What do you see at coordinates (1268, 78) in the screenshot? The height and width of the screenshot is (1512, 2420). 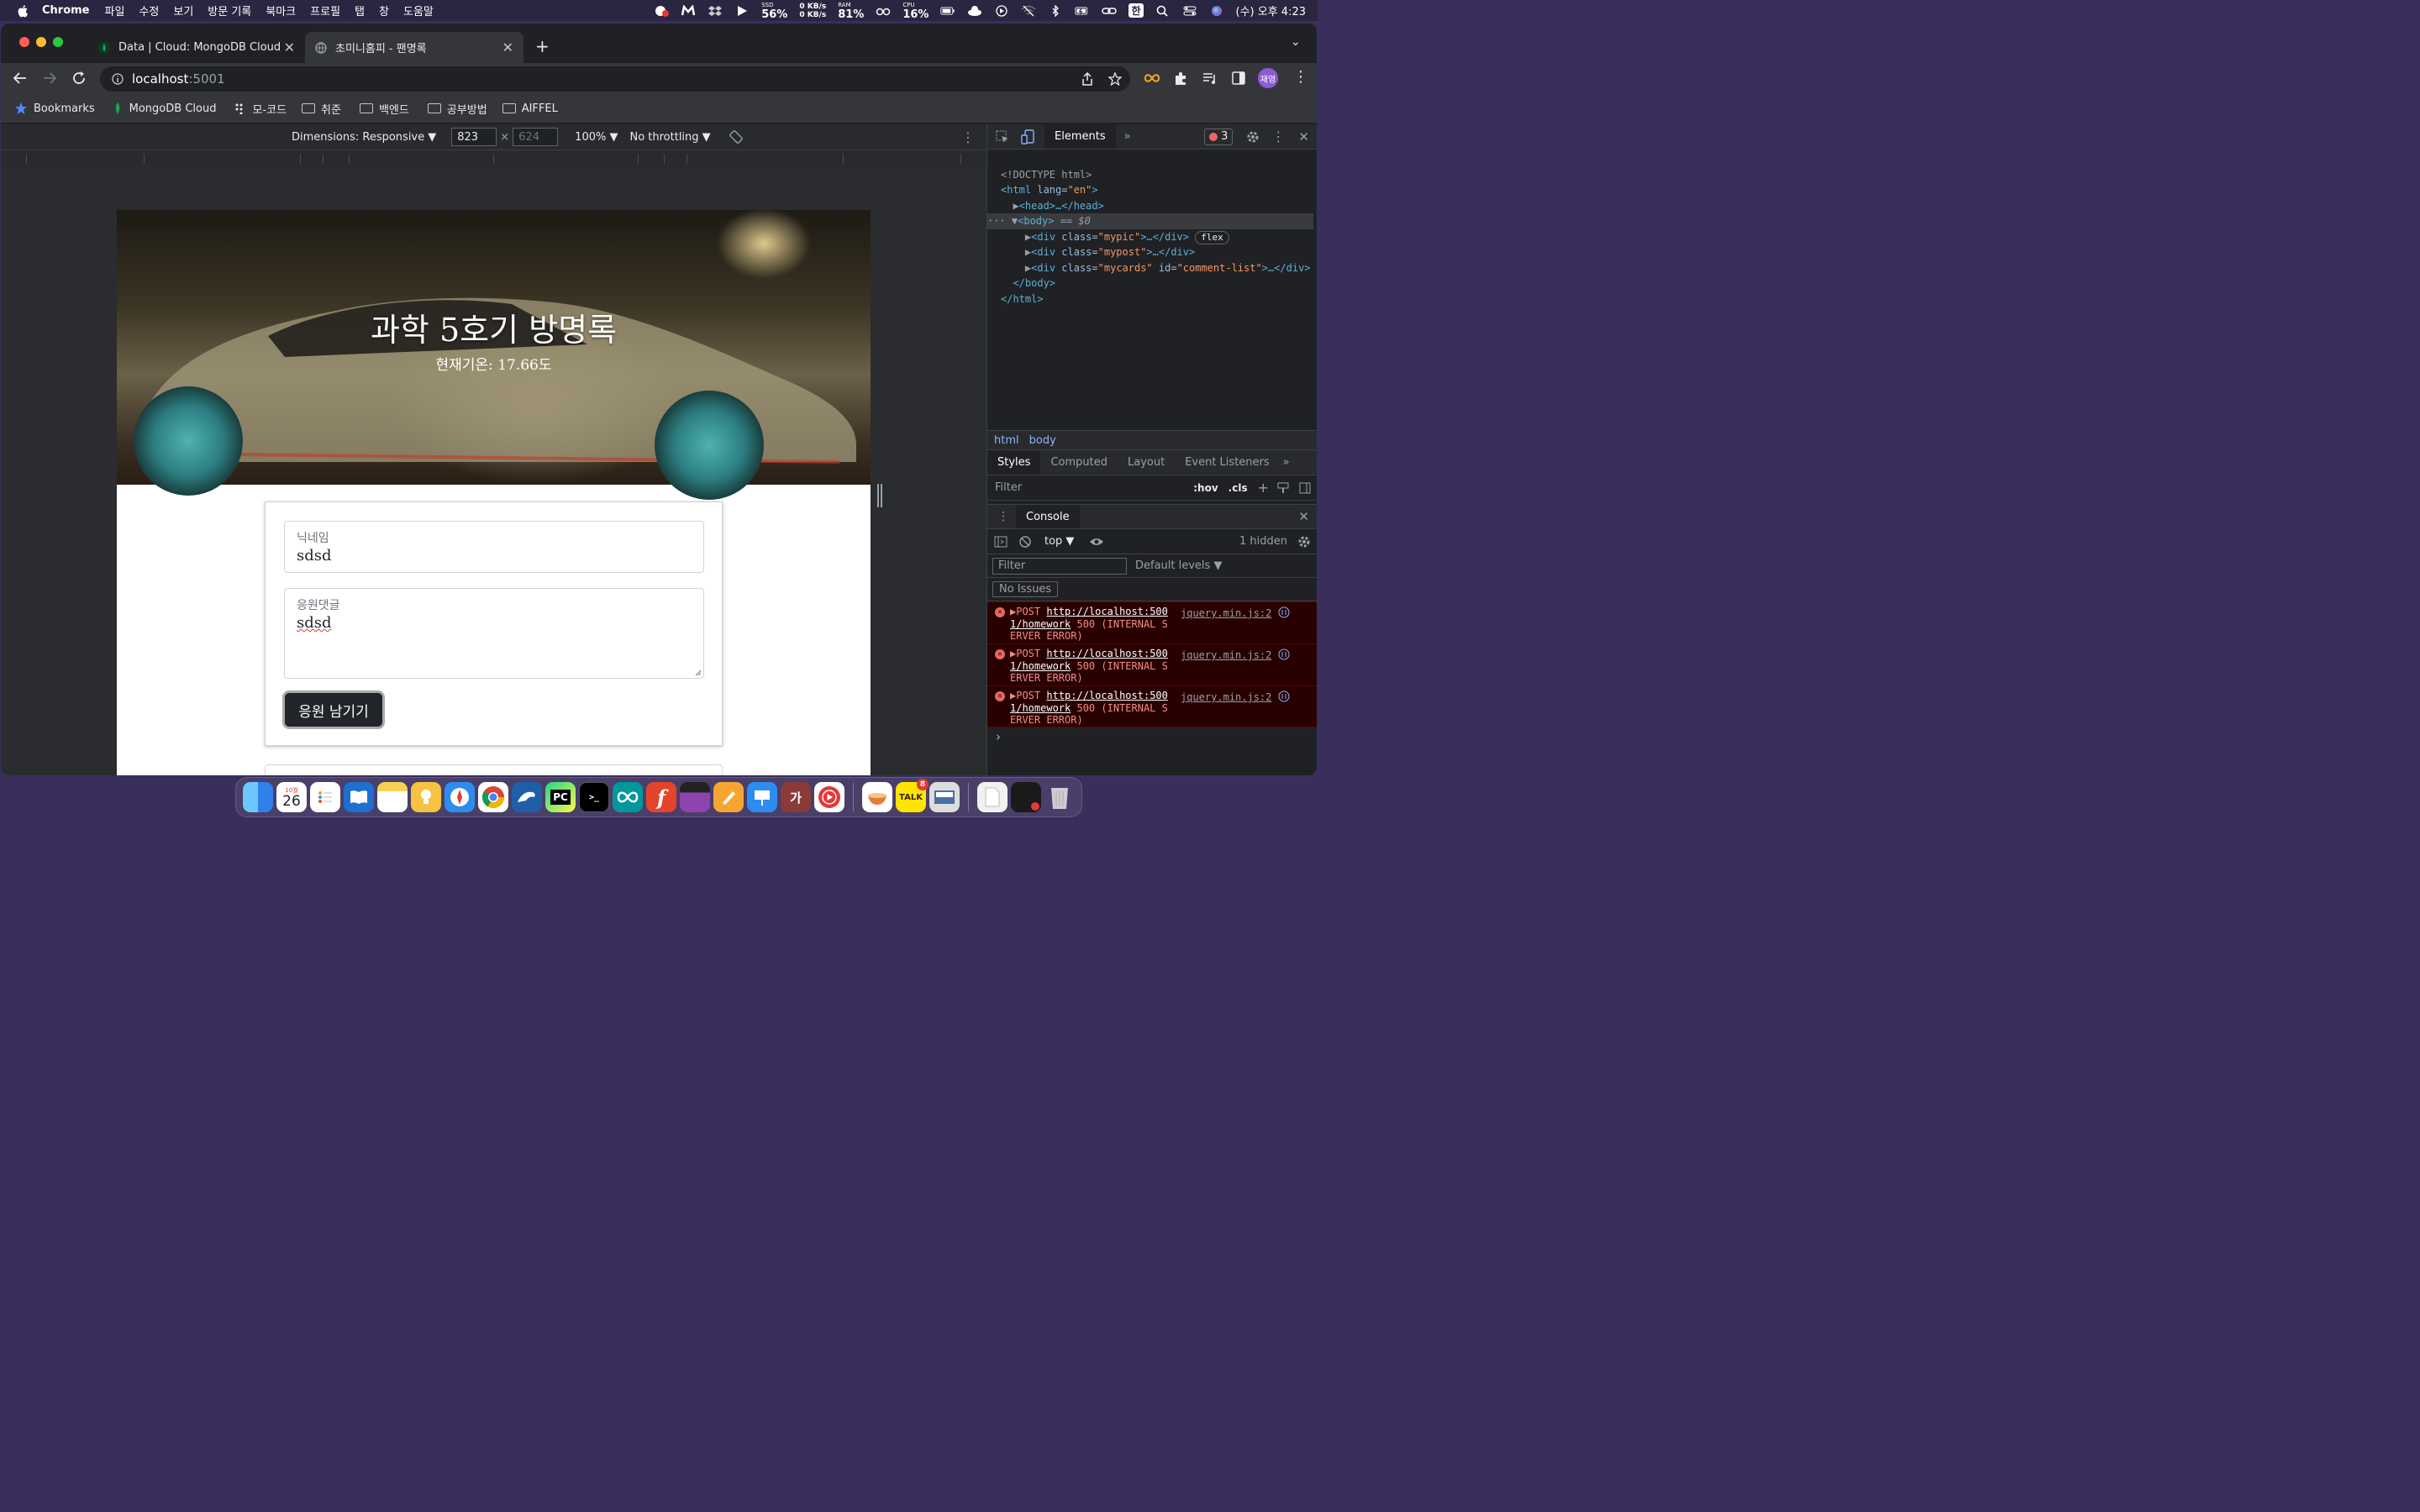 I see `profile-avatar: 재영` at bounding box center [1268, 78].